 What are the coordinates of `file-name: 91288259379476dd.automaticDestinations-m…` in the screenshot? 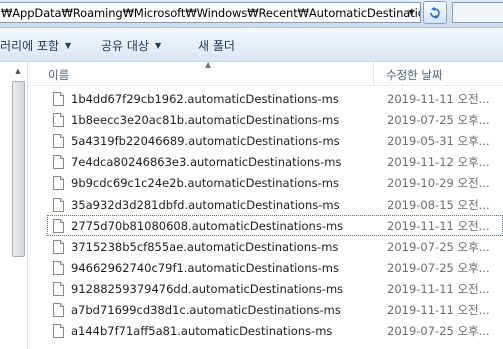 It's located at (207, 288).